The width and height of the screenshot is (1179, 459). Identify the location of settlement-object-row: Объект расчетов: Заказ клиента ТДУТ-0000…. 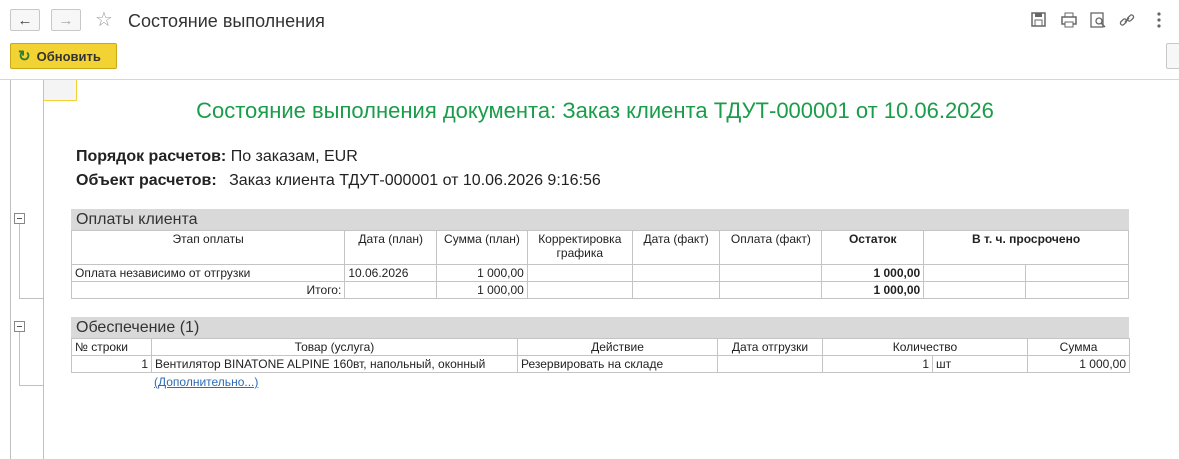
(338, 181).